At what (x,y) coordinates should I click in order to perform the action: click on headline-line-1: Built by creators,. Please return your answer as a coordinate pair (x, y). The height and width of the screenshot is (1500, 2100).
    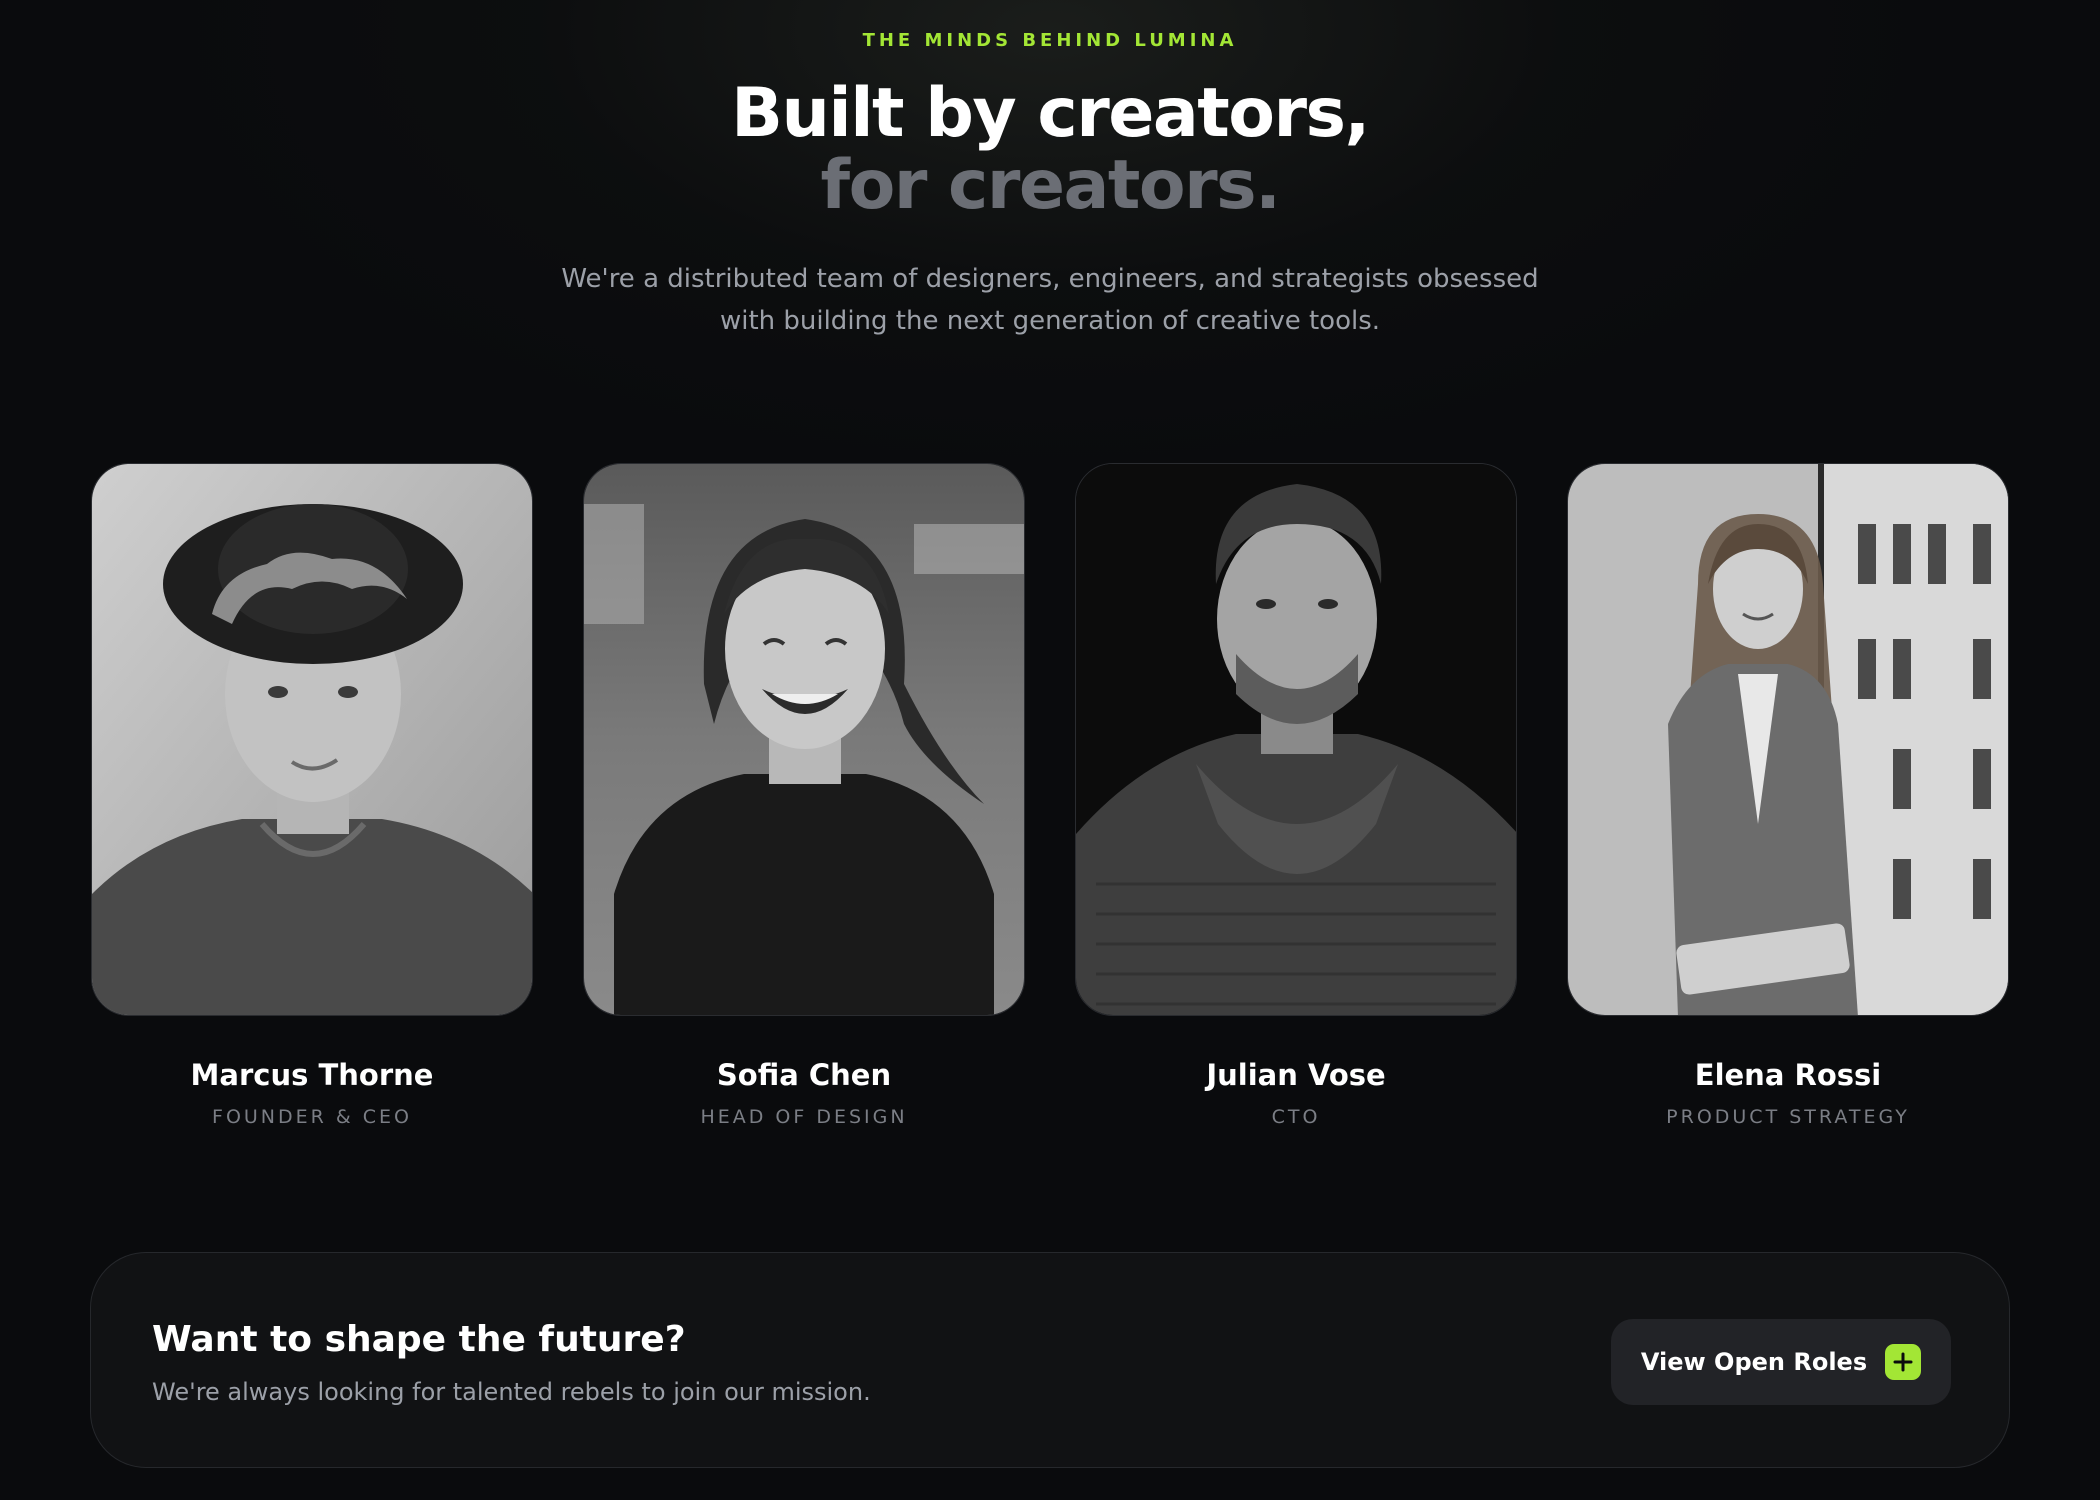
    Looking at the image, I should click on (1050, 113).